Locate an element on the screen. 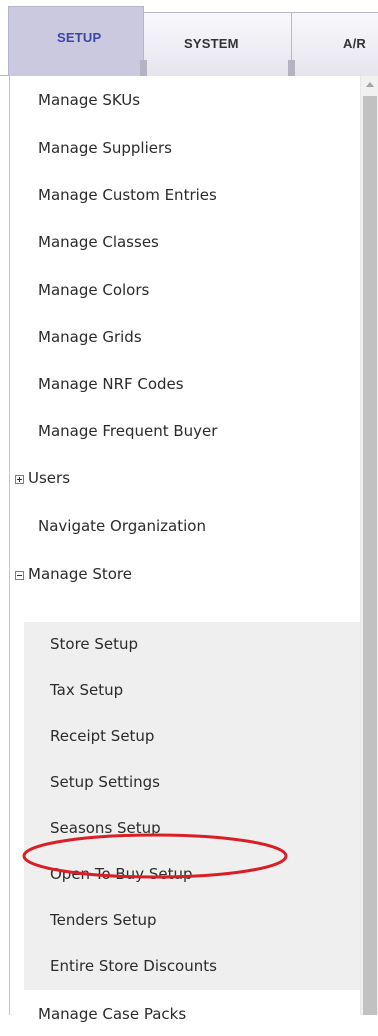 Image resolution: width=378 pixels, height=1036 pixels. submenu-item-label: Receipt Setup is located at coordinates (102, 736).